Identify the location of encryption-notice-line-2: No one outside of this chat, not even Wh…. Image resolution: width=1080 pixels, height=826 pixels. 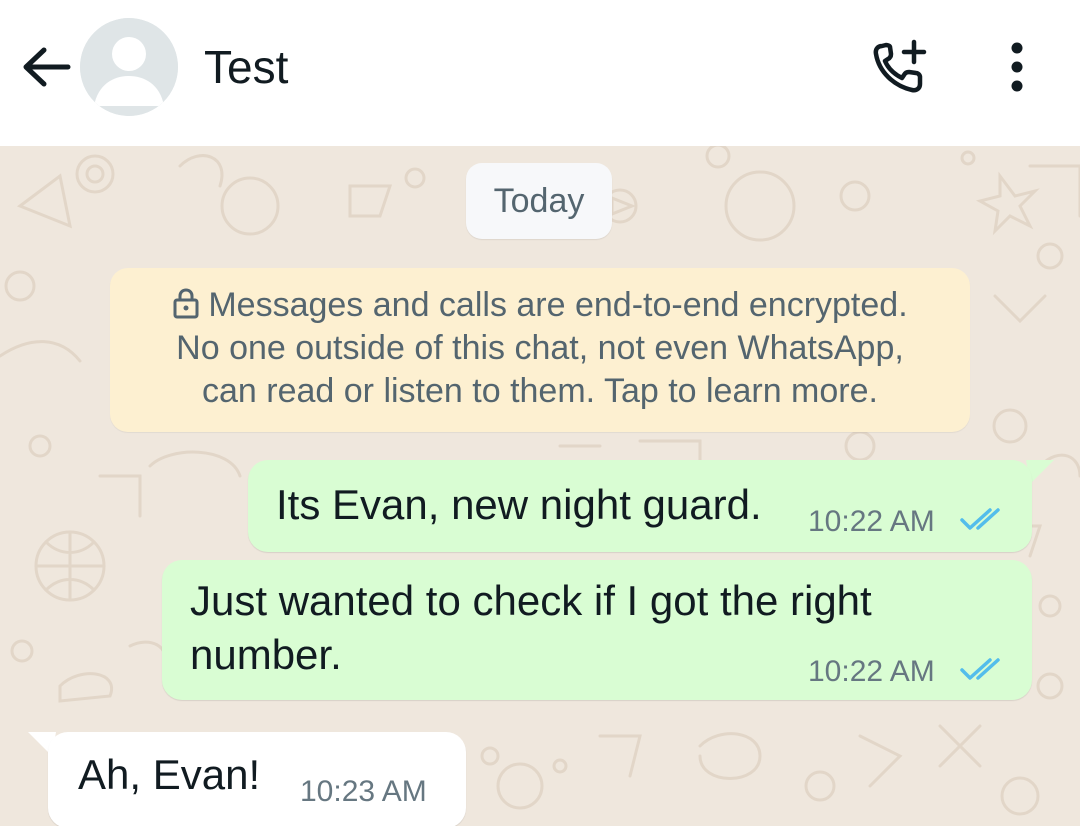
(540, 348).